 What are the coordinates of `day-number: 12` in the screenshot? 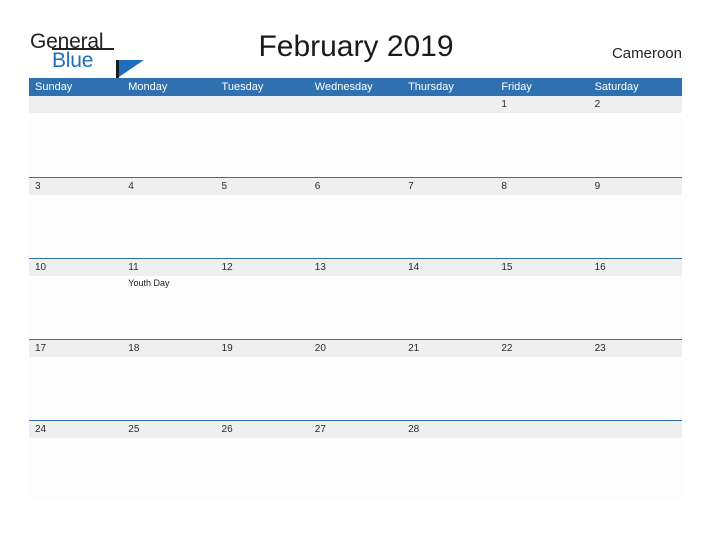 It's located at (227, 267).